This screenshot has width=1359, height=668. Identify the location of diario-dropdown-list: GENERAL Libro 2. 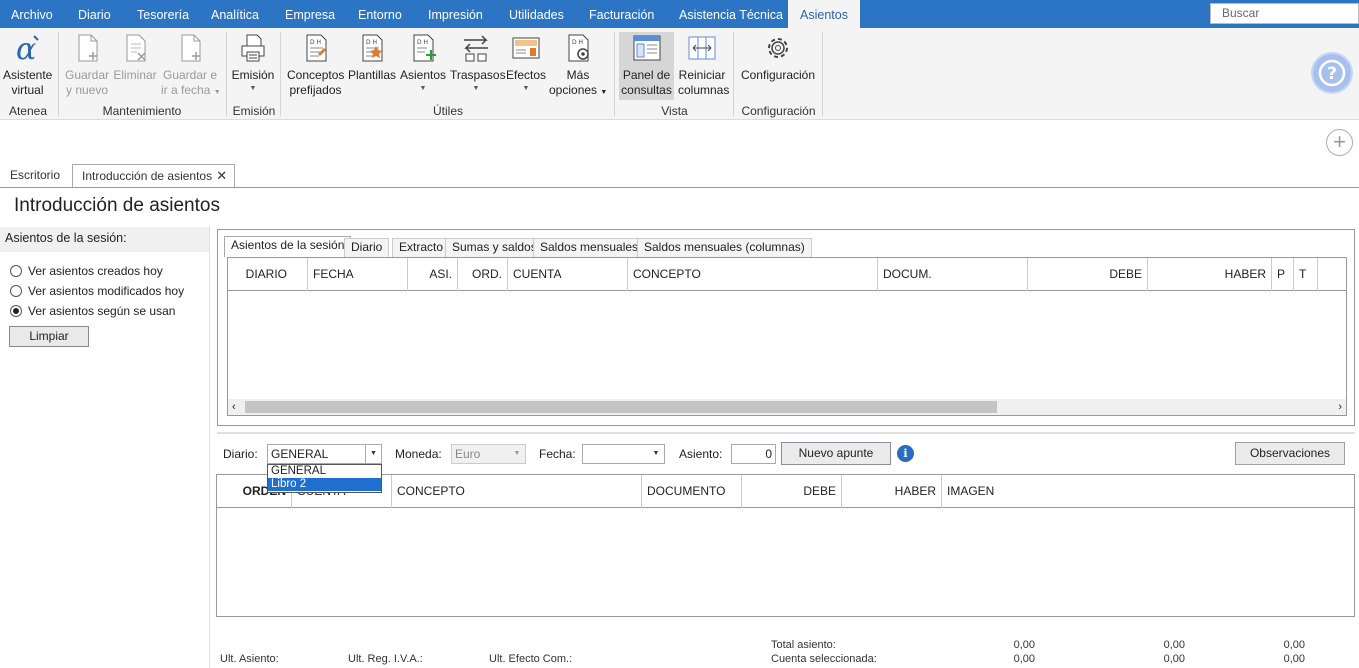
(324, 478).